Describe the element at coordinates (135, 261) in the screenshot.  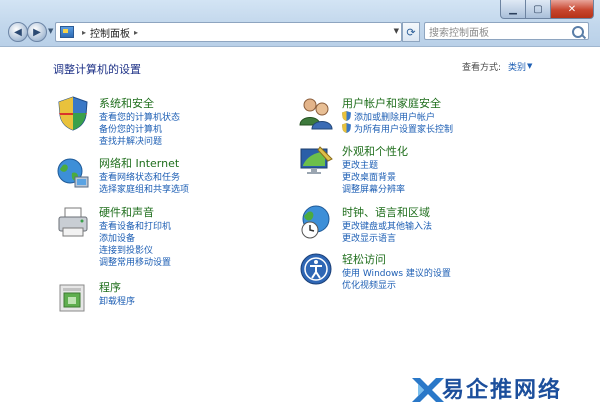
I see `link-mobility-settings: 调整常用移动设置` at that location.